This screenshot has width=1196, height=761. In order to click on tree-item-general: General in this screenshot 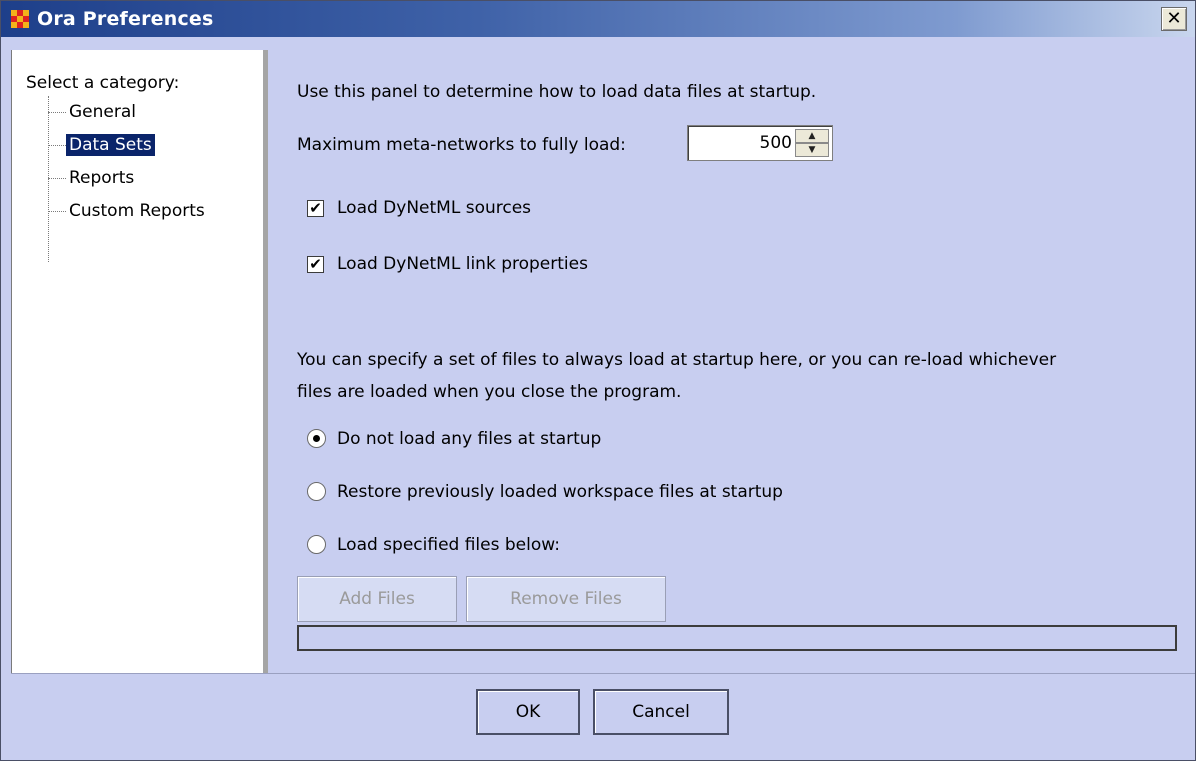, I will do `click(102, 112)`.